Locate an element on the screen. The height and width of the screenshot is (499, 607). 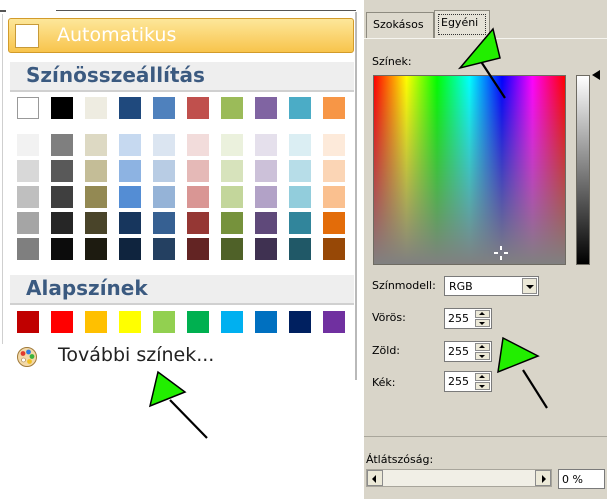
blue-label: Kék: is located at coordinates (384, 382).